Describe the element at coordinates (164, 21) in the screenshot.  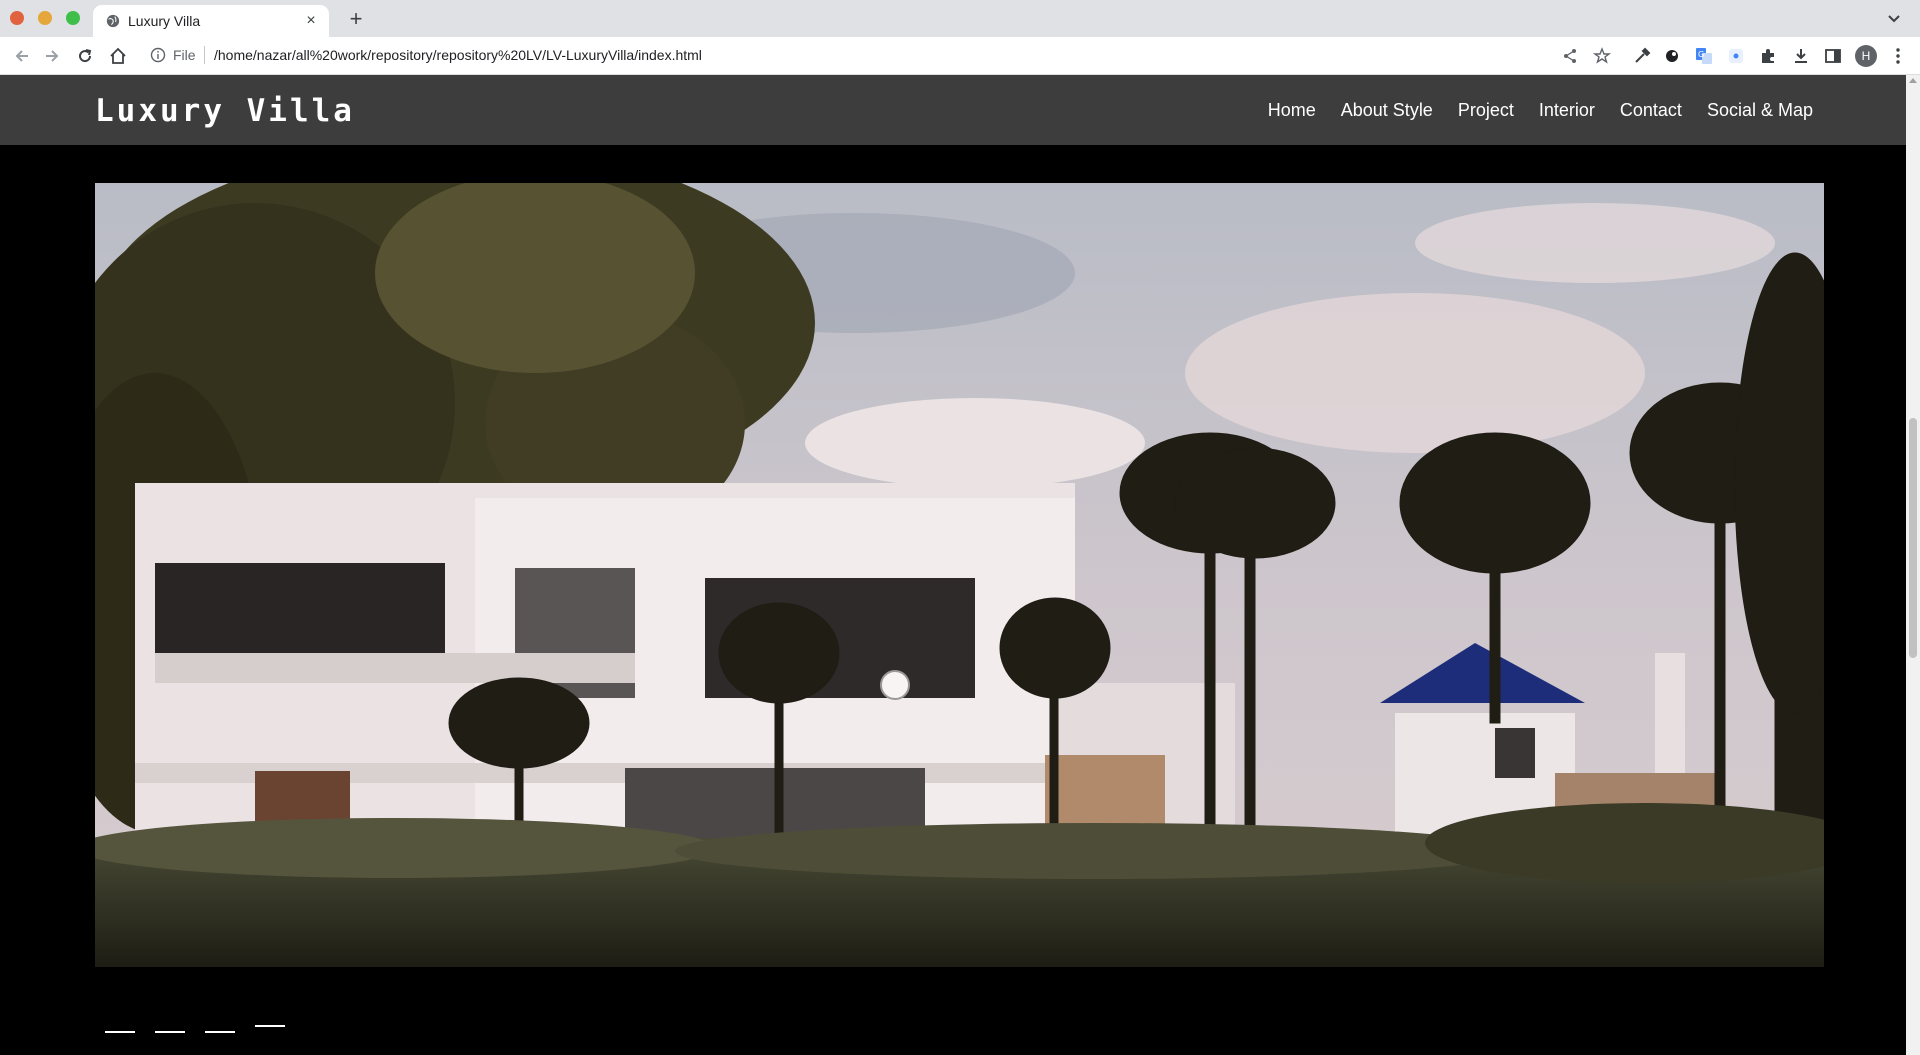
I see `tab-title: Luxury Villa` at that location.